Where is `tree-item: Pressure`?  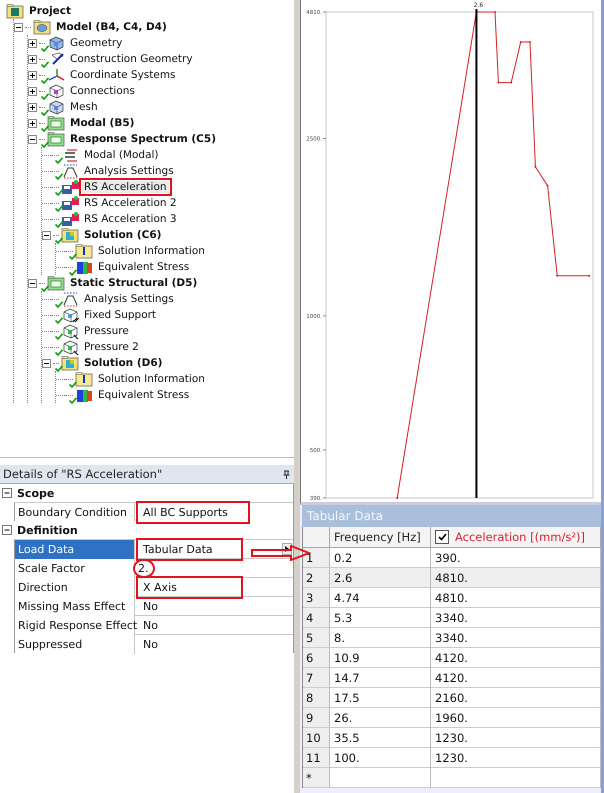
tree-item: Pressure is located at coordinates (106, 331).